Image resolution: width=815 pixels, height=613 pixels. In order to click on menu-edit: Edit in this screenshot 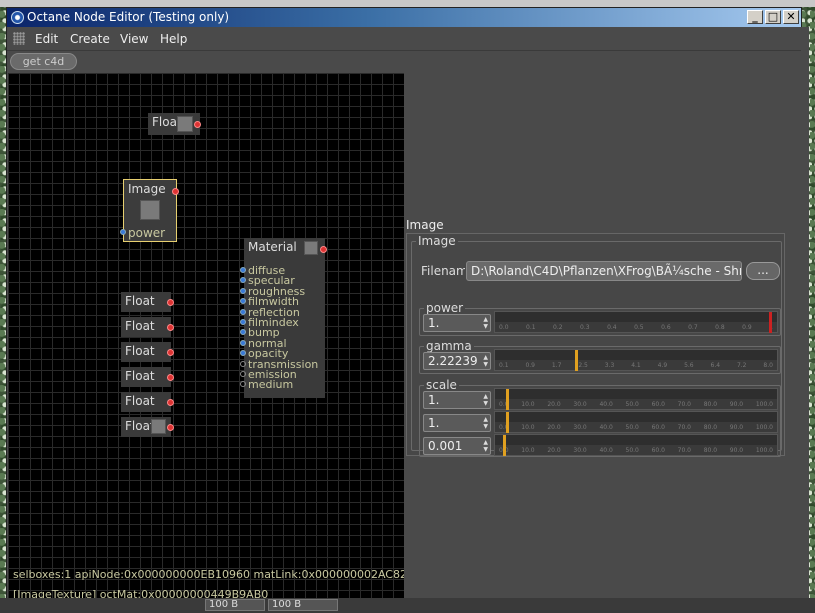, I will do `click(46, 39)`.